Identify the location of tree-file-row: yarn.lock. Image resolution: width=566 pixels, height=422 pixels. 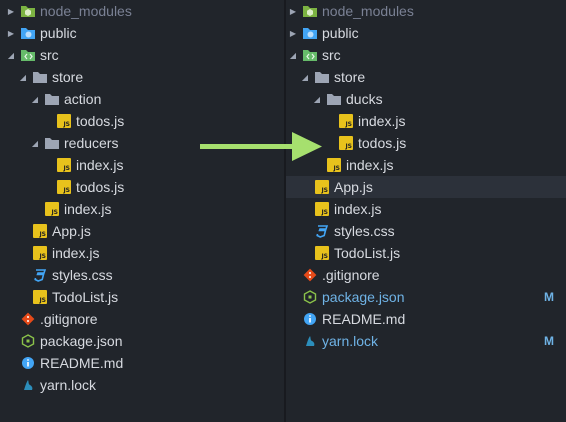
(142, 385).